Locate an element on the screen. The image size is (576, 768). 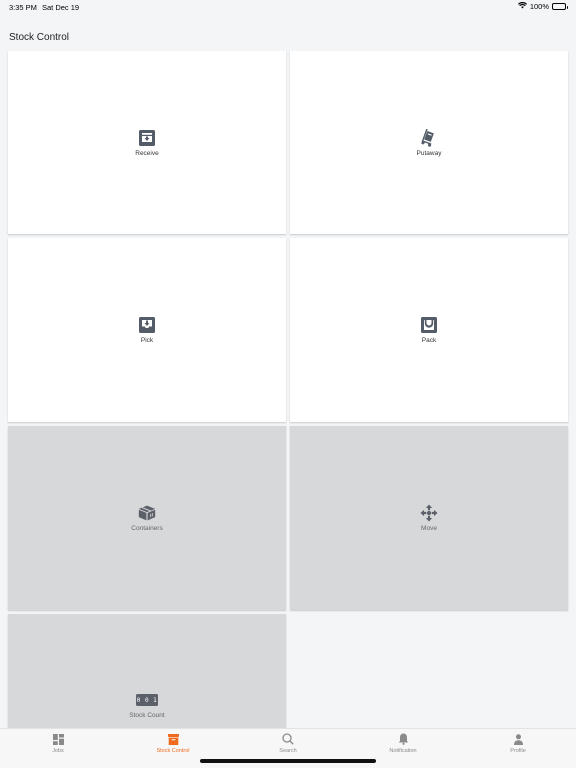
battery-percent: 100% is located at coordinates (539, 6).